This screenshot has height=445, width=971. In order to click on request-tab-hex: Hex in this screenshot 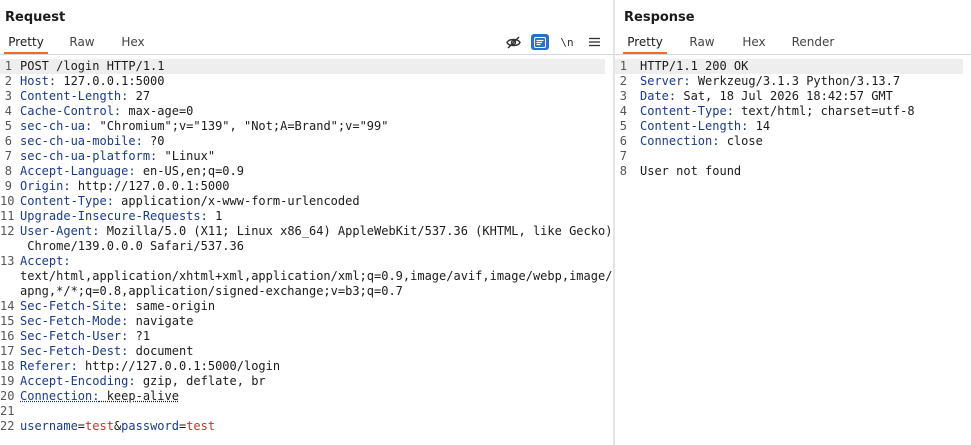, I will do `click(133, 43)`.